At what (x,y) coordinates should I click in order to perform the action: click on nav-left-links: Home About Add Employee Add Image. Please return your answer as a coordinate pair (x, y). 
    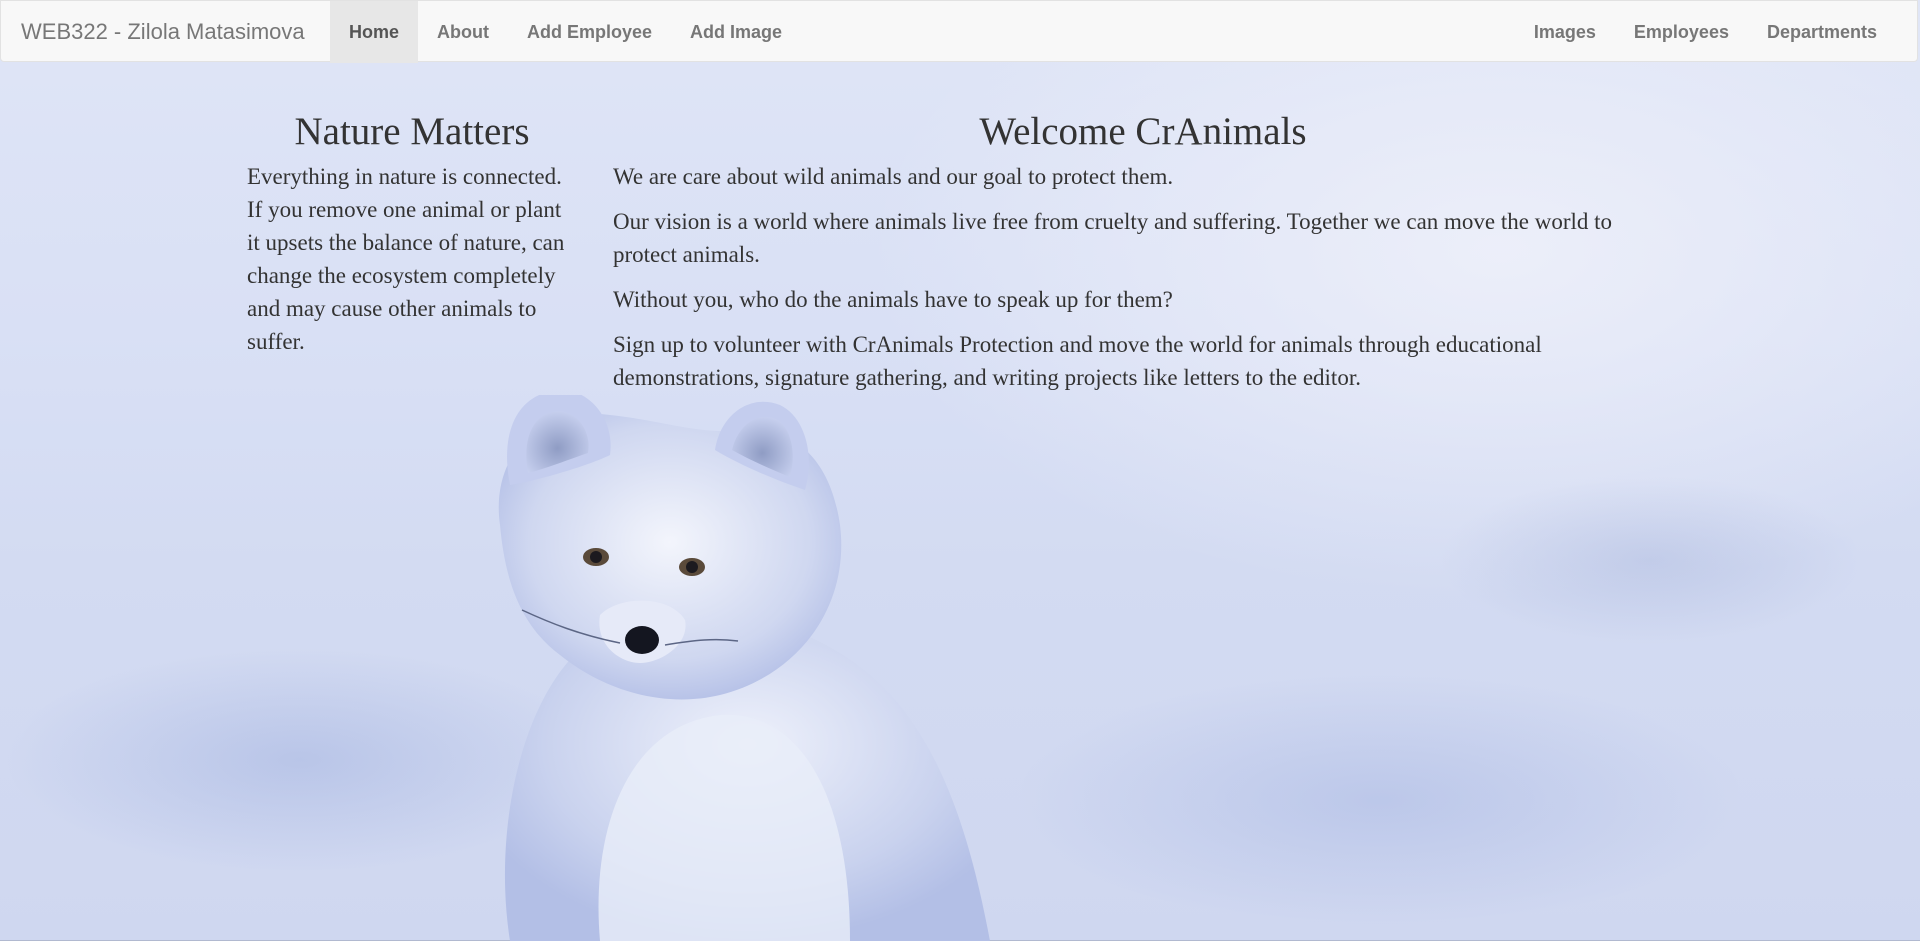
    Looking at the image, I should click on (565, 32).